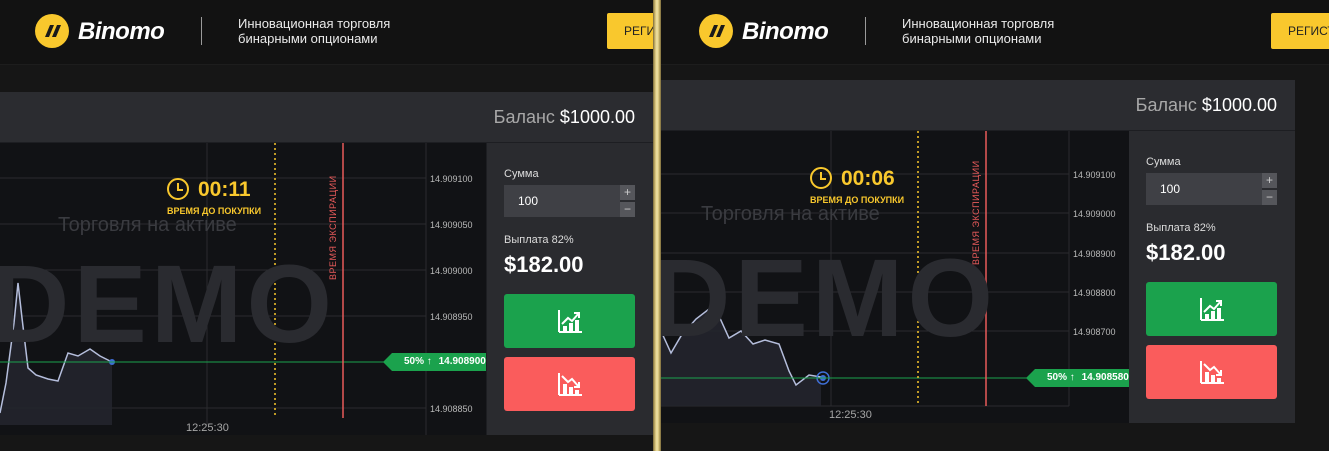  What do you see at coordinates (1094, 254) in the screenshot?
I see `price-tick: 14.908900` at bounding box center [1094, 254].